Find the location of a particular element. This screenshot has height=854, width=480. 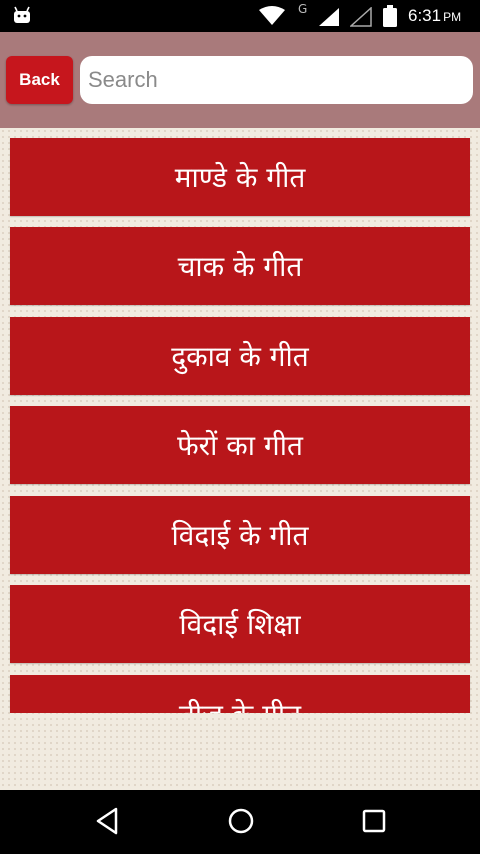

back-nav-icon is located at coordinates (107, 823).